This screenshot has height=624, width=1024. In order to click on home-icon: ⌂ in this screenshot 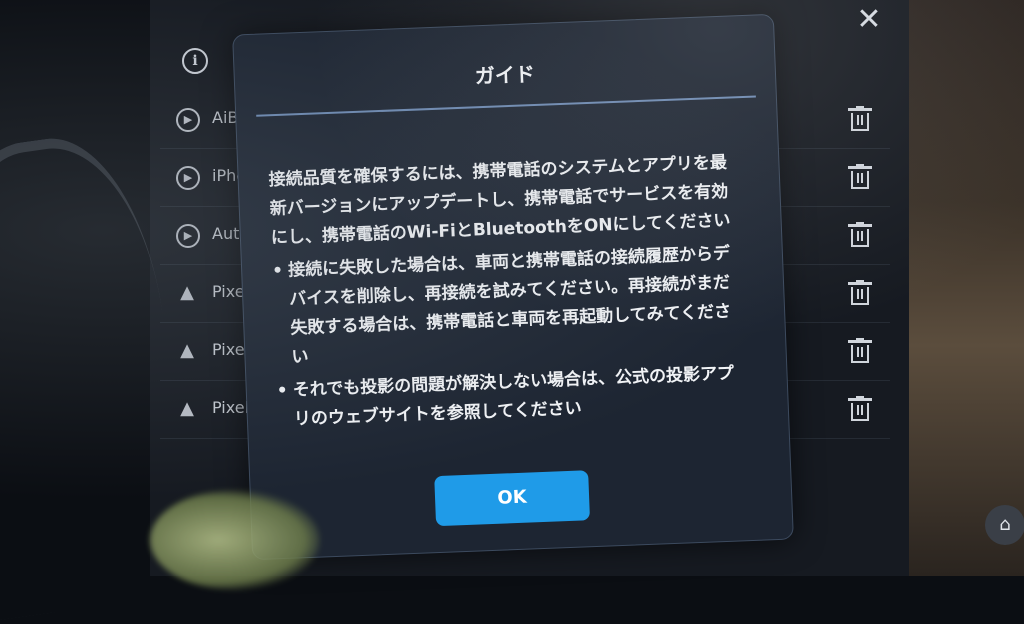, I will do `click(1004, 525)`.